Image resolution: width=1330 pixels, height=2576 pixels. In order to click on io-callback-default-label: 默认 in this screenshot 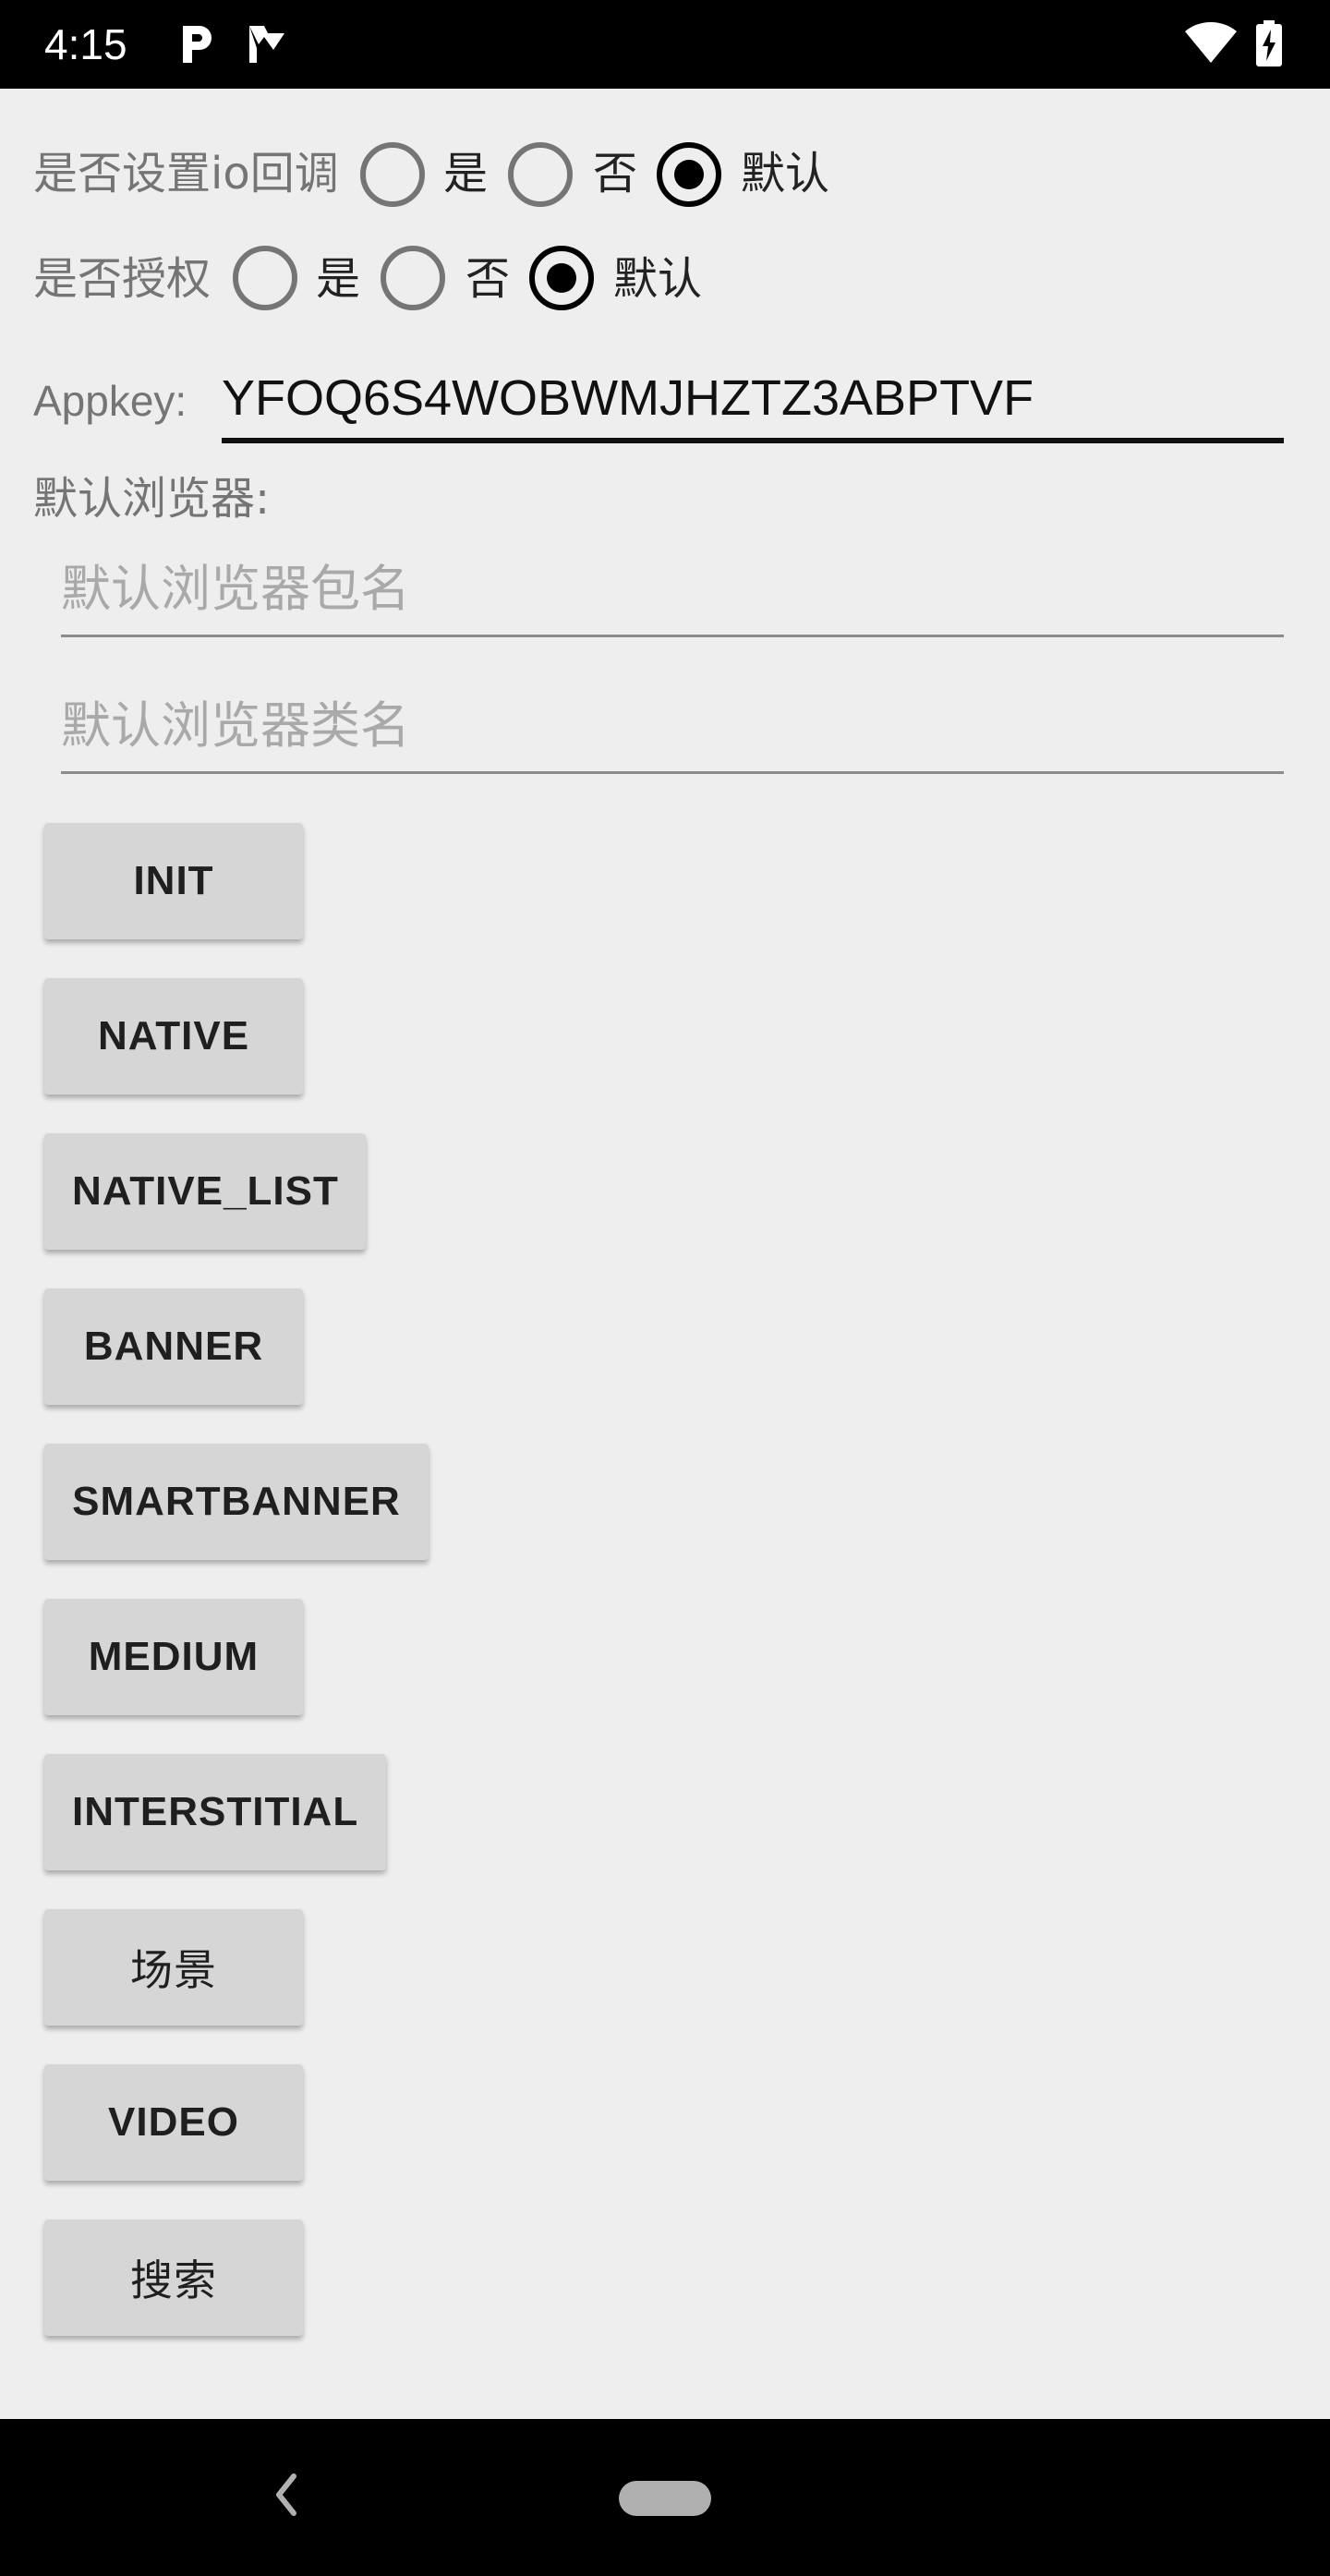, I will do `click(785, 174)`.